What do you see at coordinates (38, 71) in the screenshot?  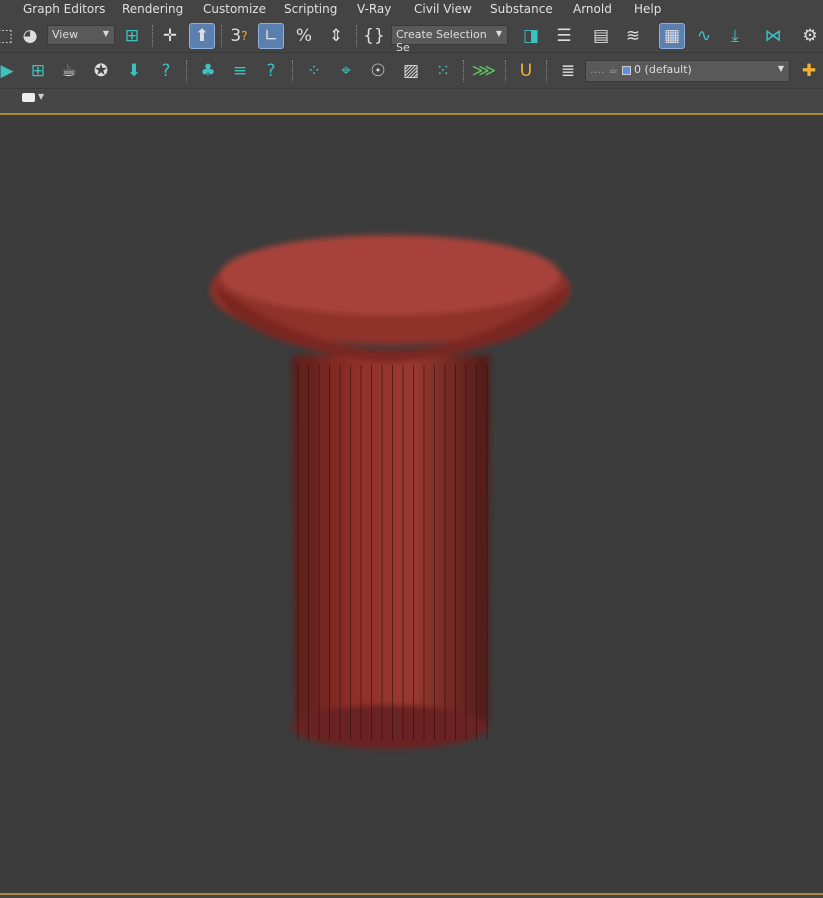 I see `viewport-layout-icon: ⊞` at bounding box center [38, 71].